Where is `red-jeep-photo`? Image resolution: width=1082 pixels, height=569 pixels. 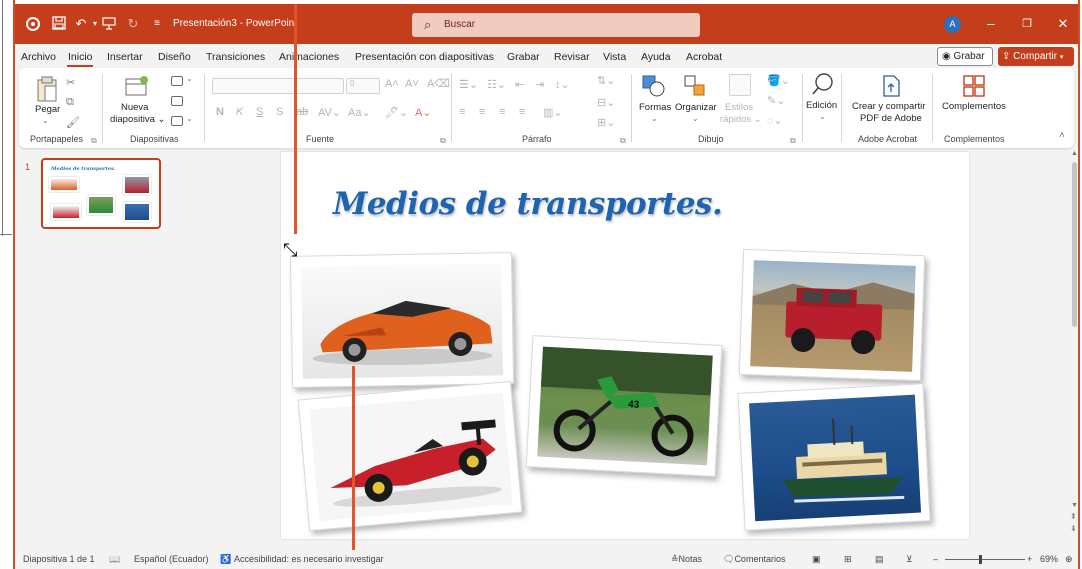 red-jeep-photo is located at coordinates (832, 315).